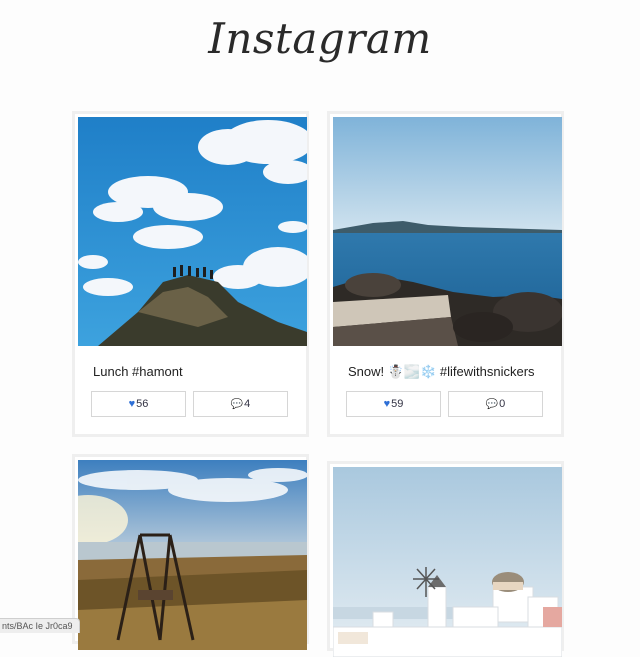 The width and height of the screenshot is (640, 657). Describe the element at coordinates (192, 555) in the screenshot. I see `post-photo-swing` at that location.